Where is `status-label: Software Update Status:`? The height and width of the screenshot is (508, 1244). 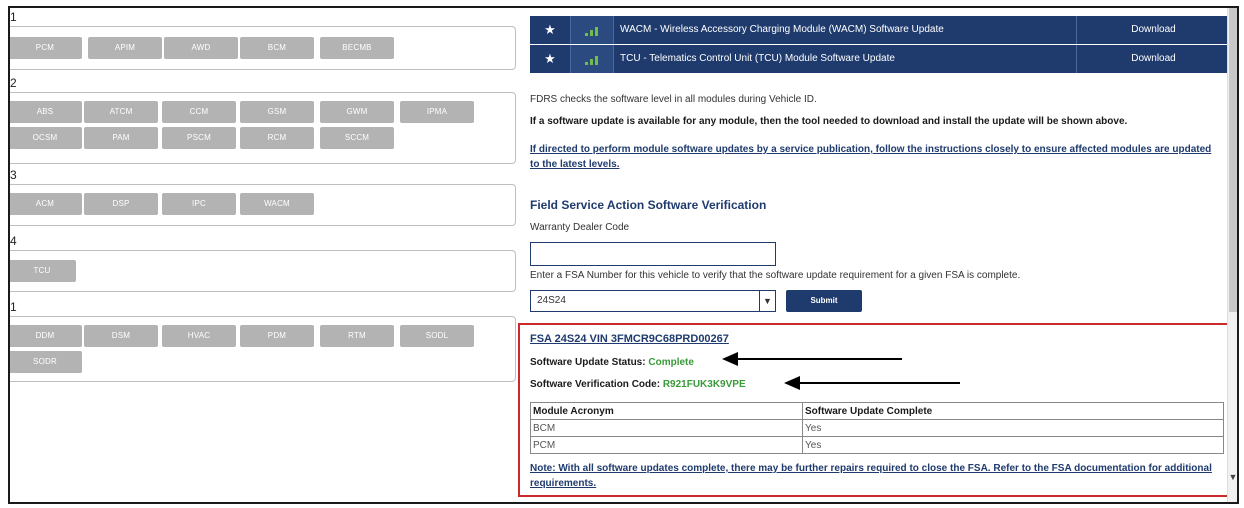
status-label: Software Update Status: is located at coordinates (588, 362).